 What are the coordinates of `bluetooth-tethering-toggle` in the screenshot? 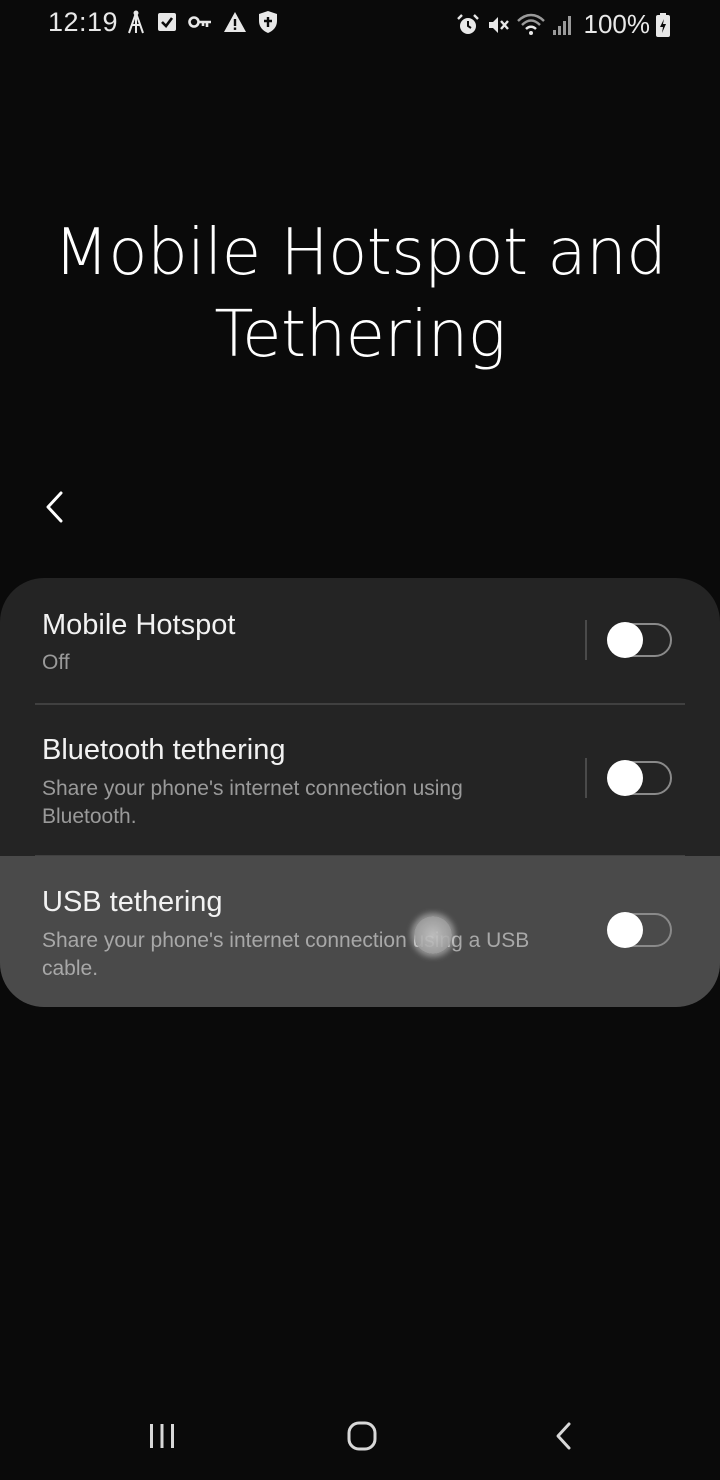 It's located at (639, 778).